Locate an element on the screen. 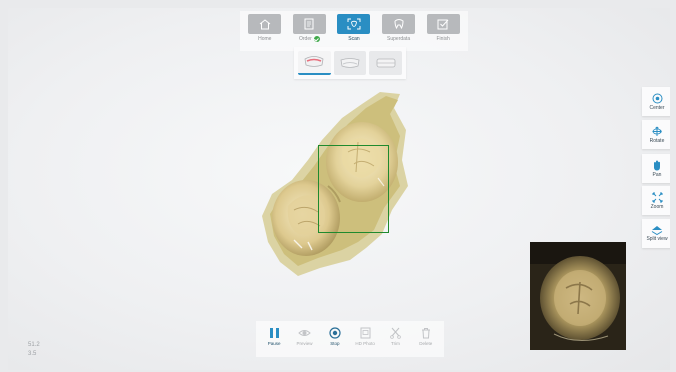  step-scan: Scan is located at coordinates (354, 31).